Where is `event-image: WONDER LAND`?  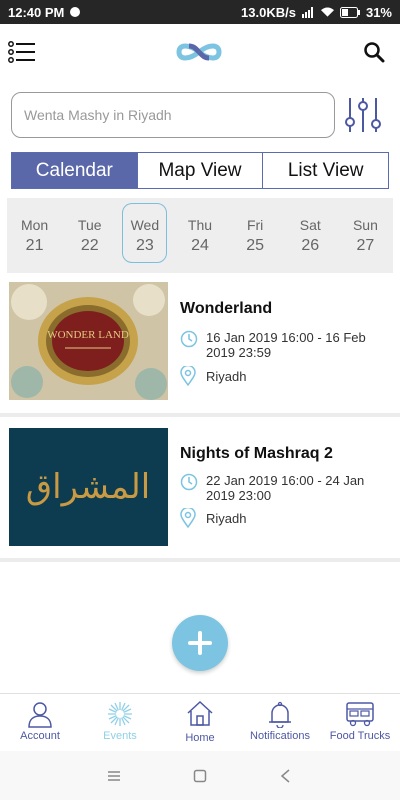
event-image: WONDER LAND is located at coordinates (88, 341).